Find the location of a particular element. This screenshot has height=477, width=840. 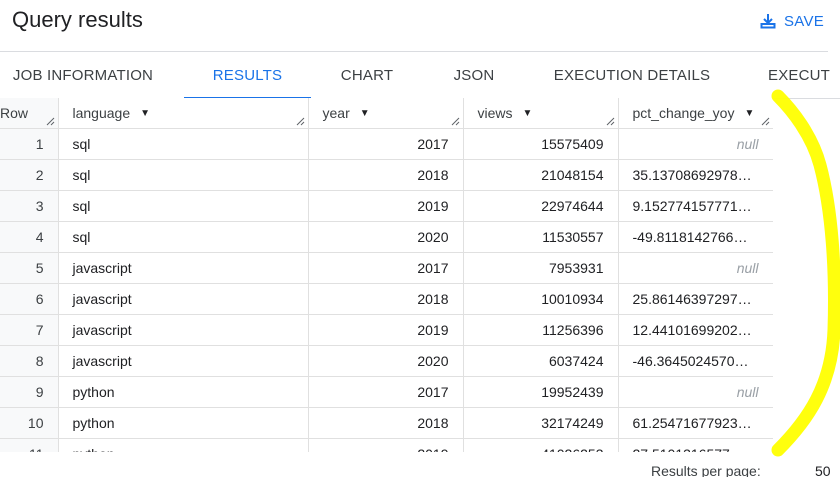

row-number: 6 is located at coordinates (29, 299).